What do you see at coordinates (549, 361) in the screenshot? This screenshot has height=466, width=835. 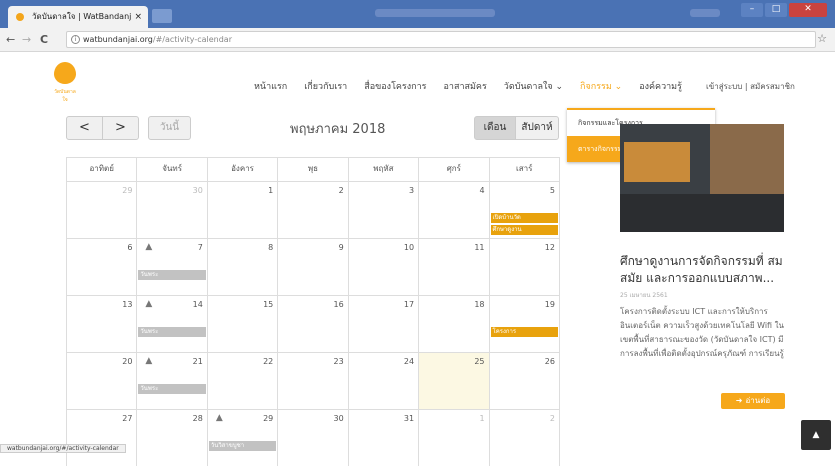 I see `day-number: 26` at bounding box center [549, 361].